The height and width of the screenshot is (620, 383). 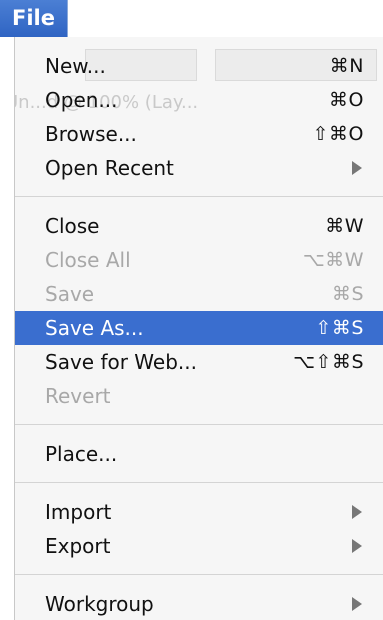 I want to click on menu-item-label: Close, so click(x=72, y=226).